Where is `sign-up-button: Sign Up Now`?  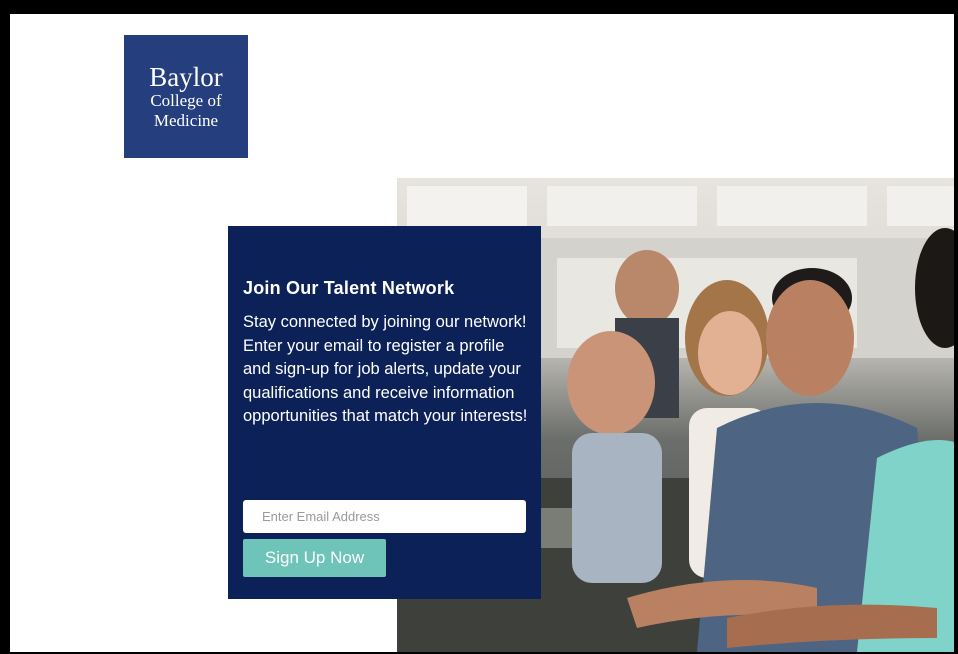
sign-up-button: Sign Up Now is located at coordinates (314, 558).